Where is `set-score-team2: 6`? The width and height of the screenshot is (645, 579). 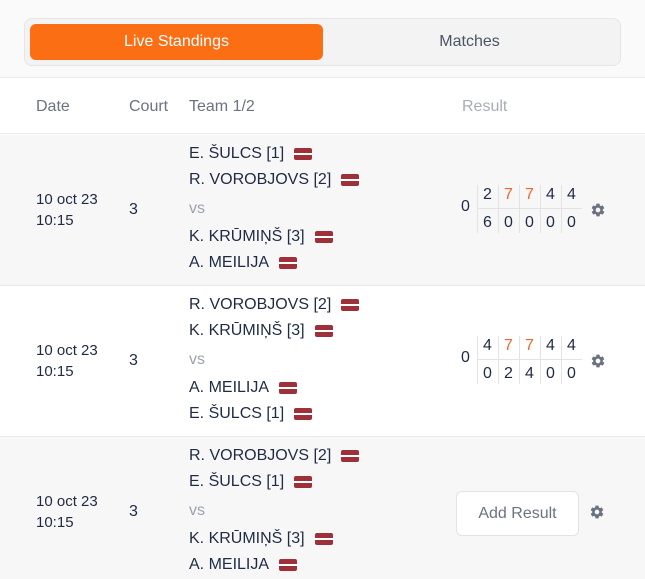
set-score-team2: 6 is located at coordinates (487, 222).